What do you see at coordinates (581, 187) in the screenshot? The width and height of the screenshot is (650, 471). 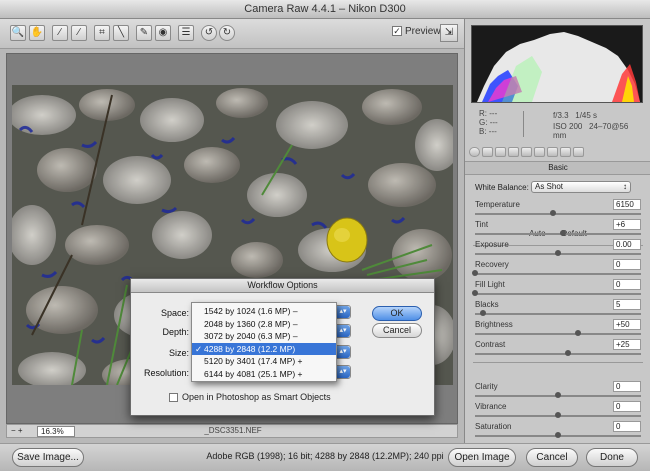 I see `white-balance-select: As Shot ↕` at bounding box center [581, 187].